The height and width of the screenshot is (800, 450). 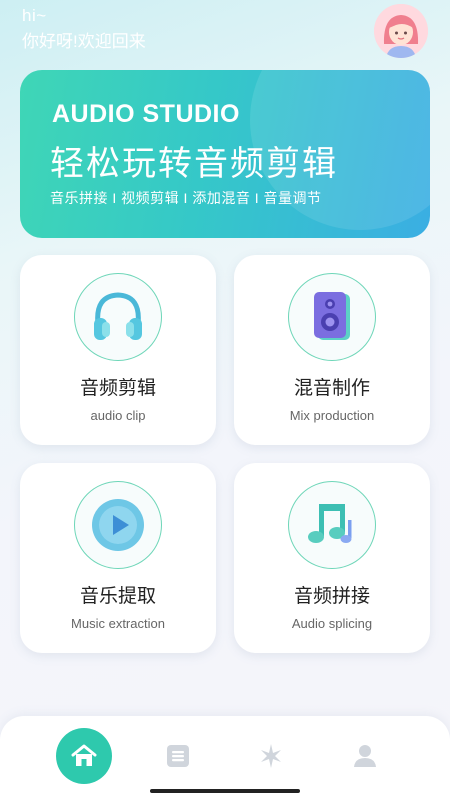 I want to click on feature-title: 音乐提取, so click(x=117, y=596).